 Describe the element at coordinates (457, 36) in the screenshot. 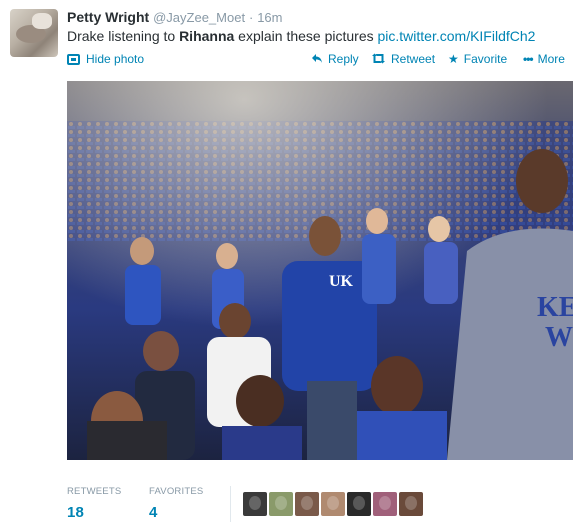

I see `tweet-photo-link: pic.twitter.com/KIFildfCh2` at that location.